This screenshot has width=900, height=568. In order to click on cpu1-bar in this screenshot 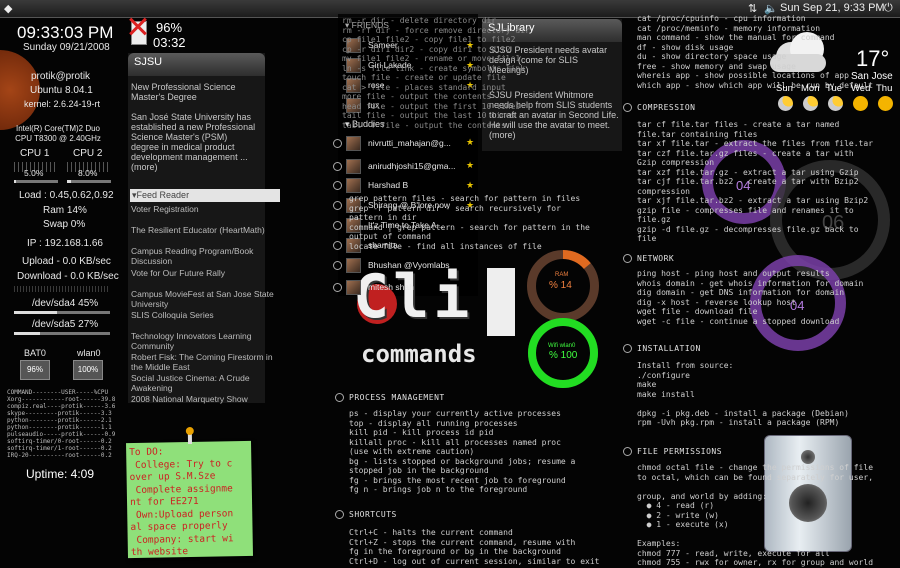, I will do `click(36, 181)`.